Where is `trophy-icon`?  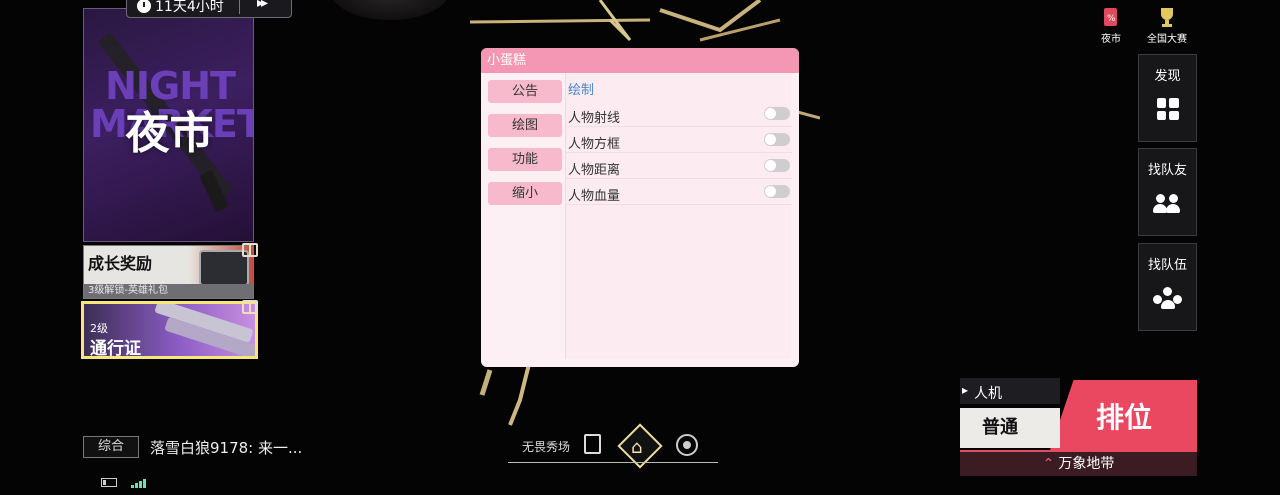
trophy-icon is located at coordinates (1167, 17).